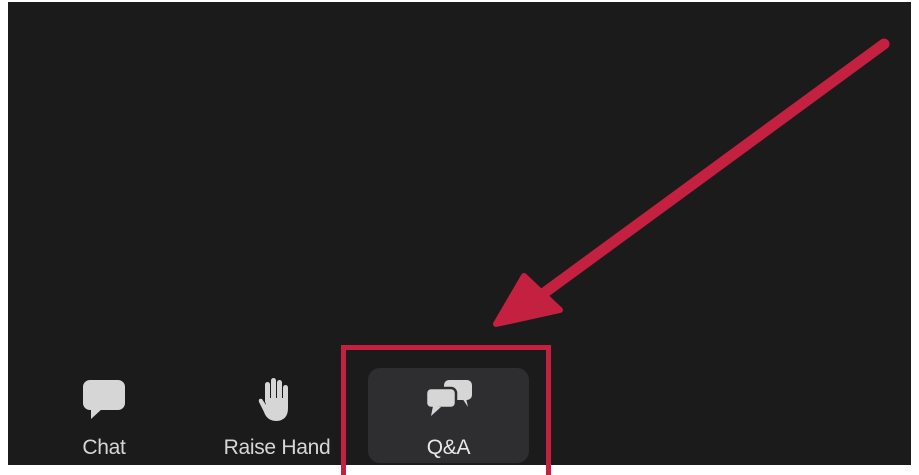  What do you see at coordinates (104, 447) in the screenshot?
I see `chat-label: Chat` at bounding box center [104, 447].